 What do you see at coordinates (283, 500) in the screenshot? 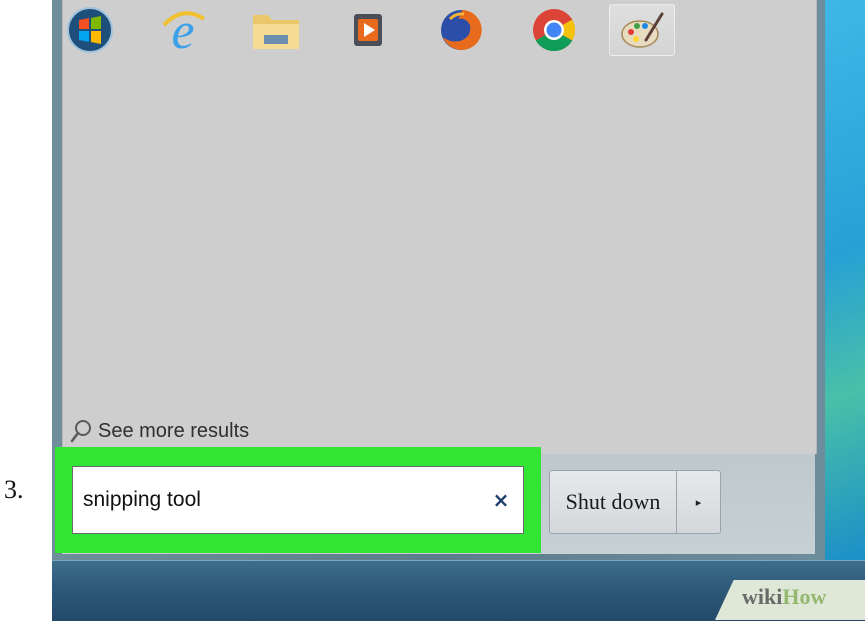
I see `search-input` at bounding box center [283, 500].